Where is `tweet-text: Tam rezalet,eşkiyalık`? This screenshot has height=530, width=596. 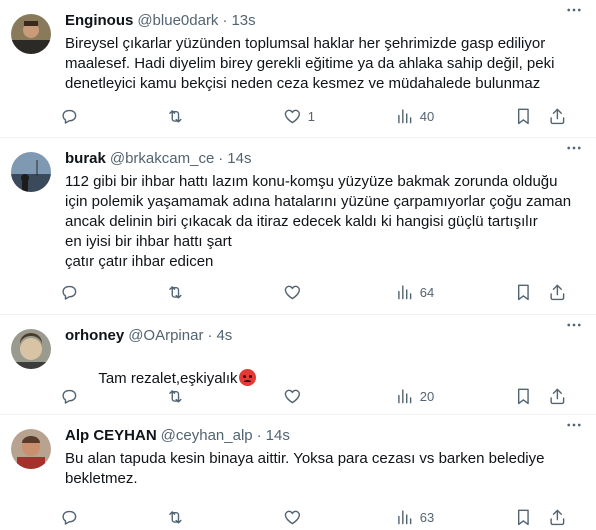
tweet-text: Tam rezalet,eşkiyalık is located at coordinates (168, 378).